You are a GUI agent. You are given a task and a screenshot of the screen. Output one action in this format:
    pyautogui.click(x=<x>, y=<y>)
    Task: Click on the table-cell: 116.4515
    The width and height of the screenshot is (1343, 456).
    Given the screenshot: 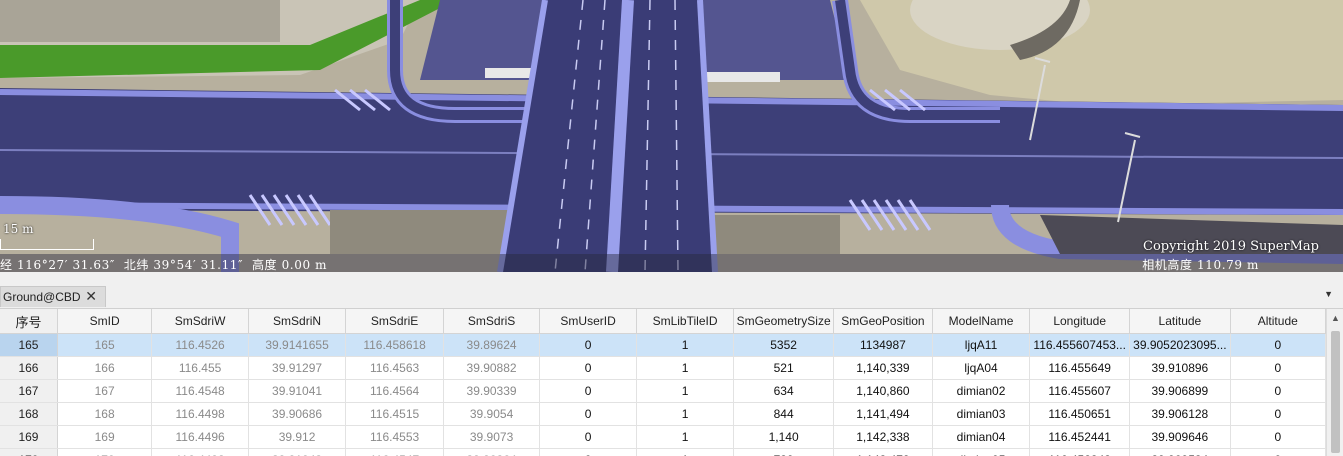 What is the action you would take?
    pyautogui.click(x=394, y=414)
    